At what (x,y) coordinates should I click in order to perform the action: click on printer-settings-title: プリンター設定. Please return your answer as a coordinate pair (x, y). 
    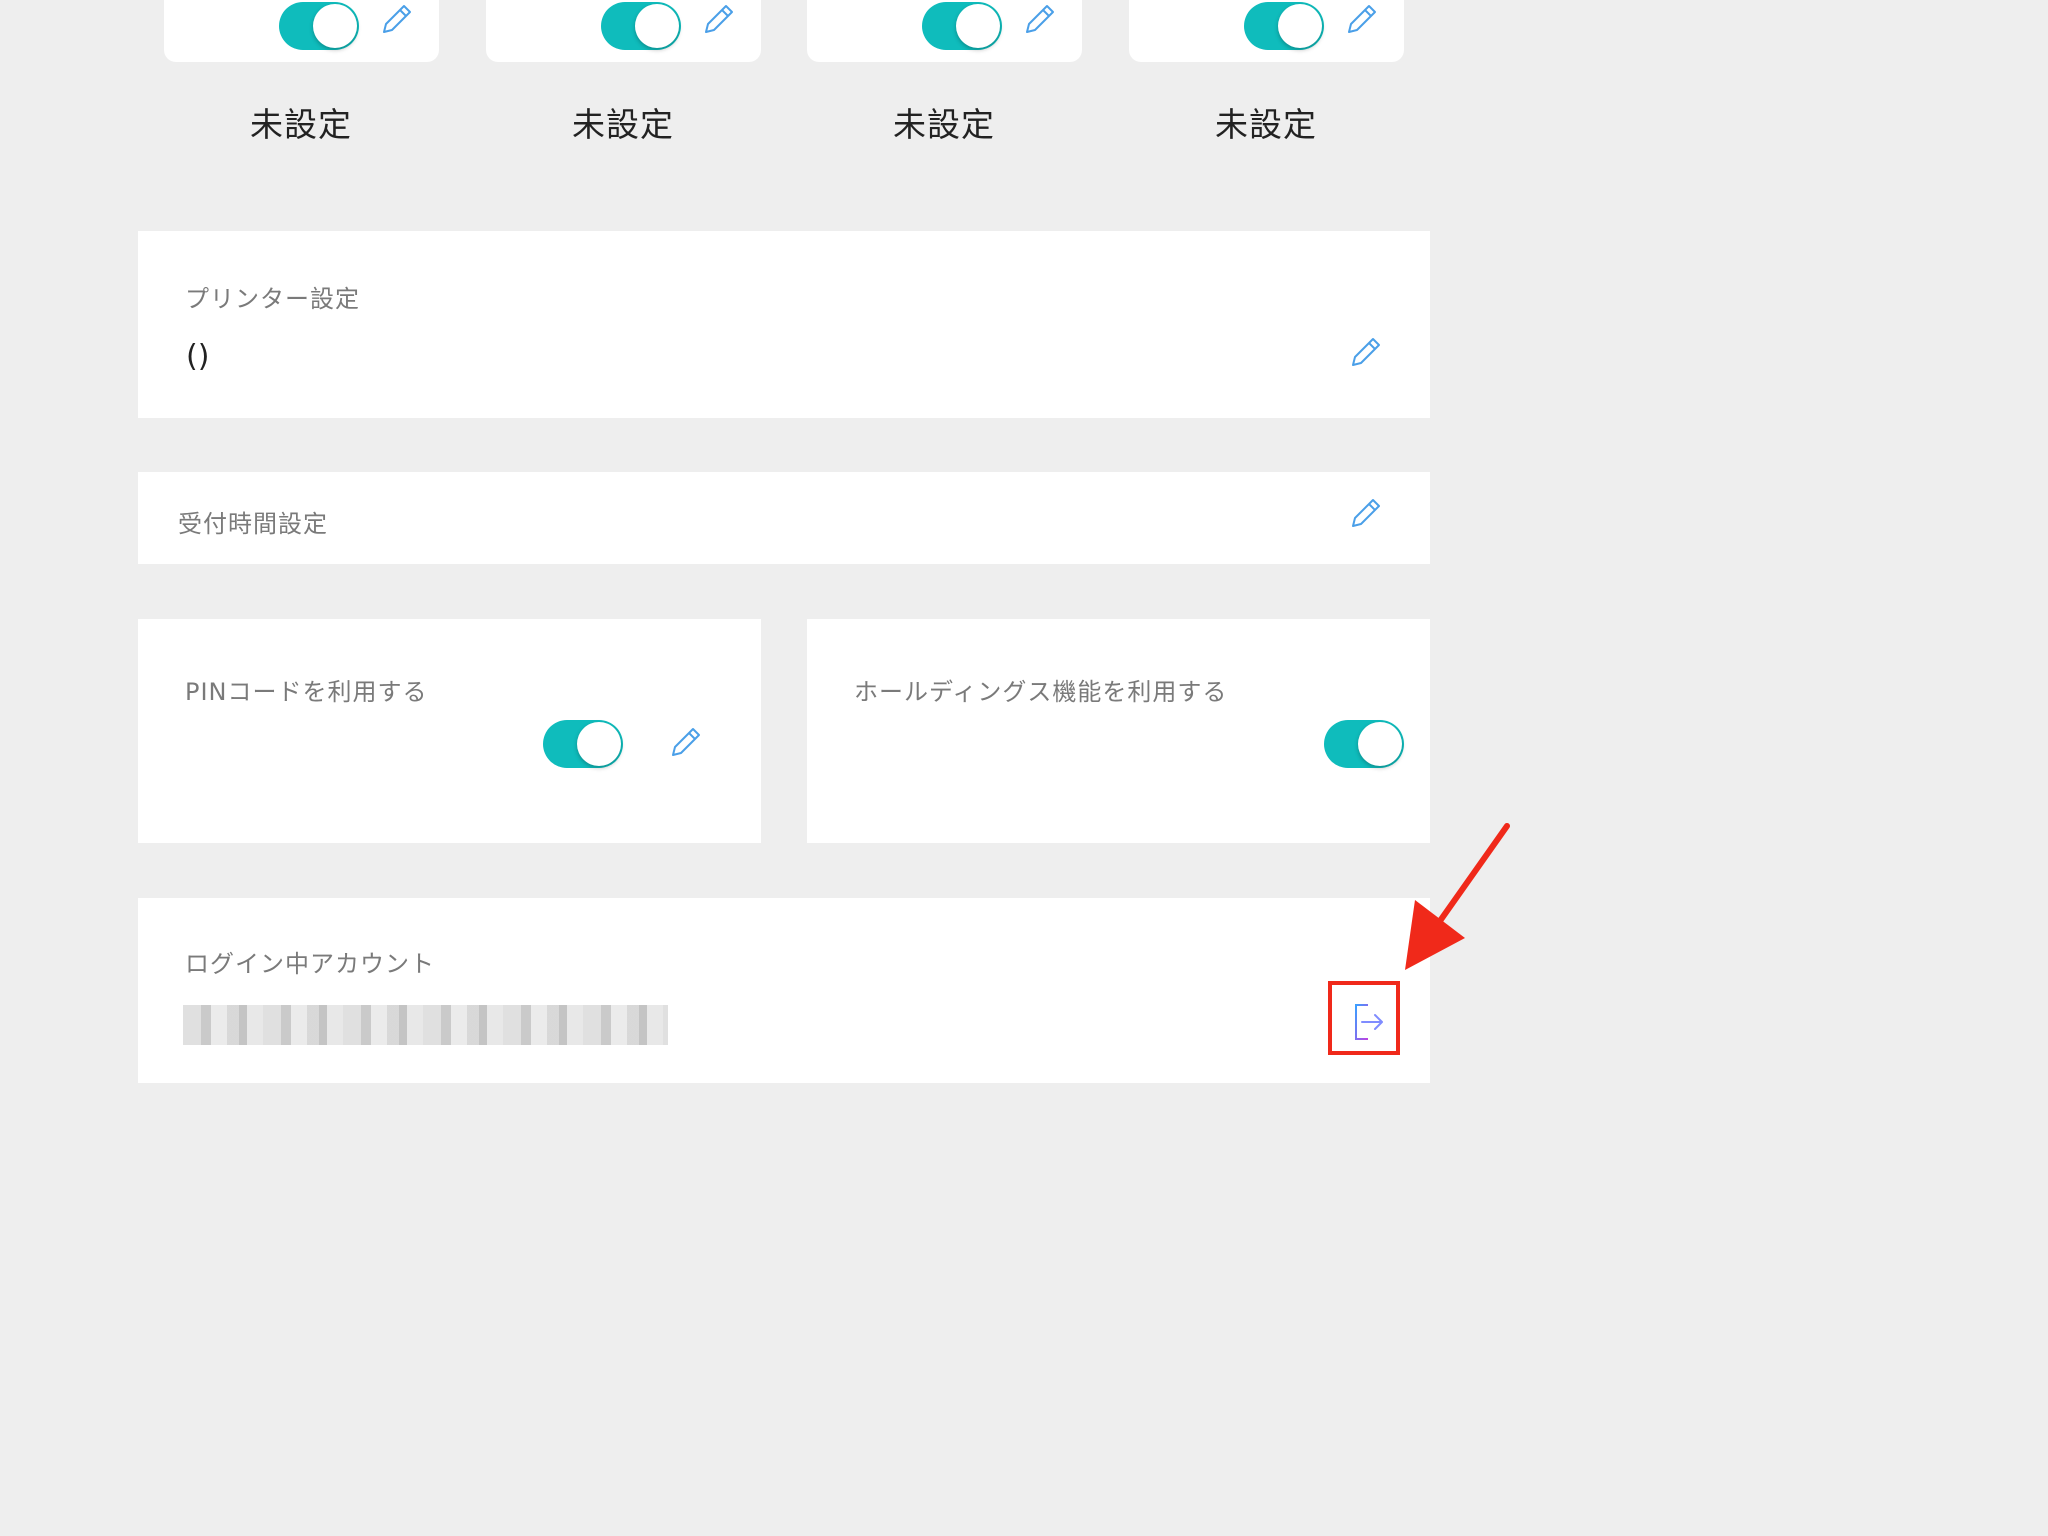
    Looking at the image, I should click on (272, 299).